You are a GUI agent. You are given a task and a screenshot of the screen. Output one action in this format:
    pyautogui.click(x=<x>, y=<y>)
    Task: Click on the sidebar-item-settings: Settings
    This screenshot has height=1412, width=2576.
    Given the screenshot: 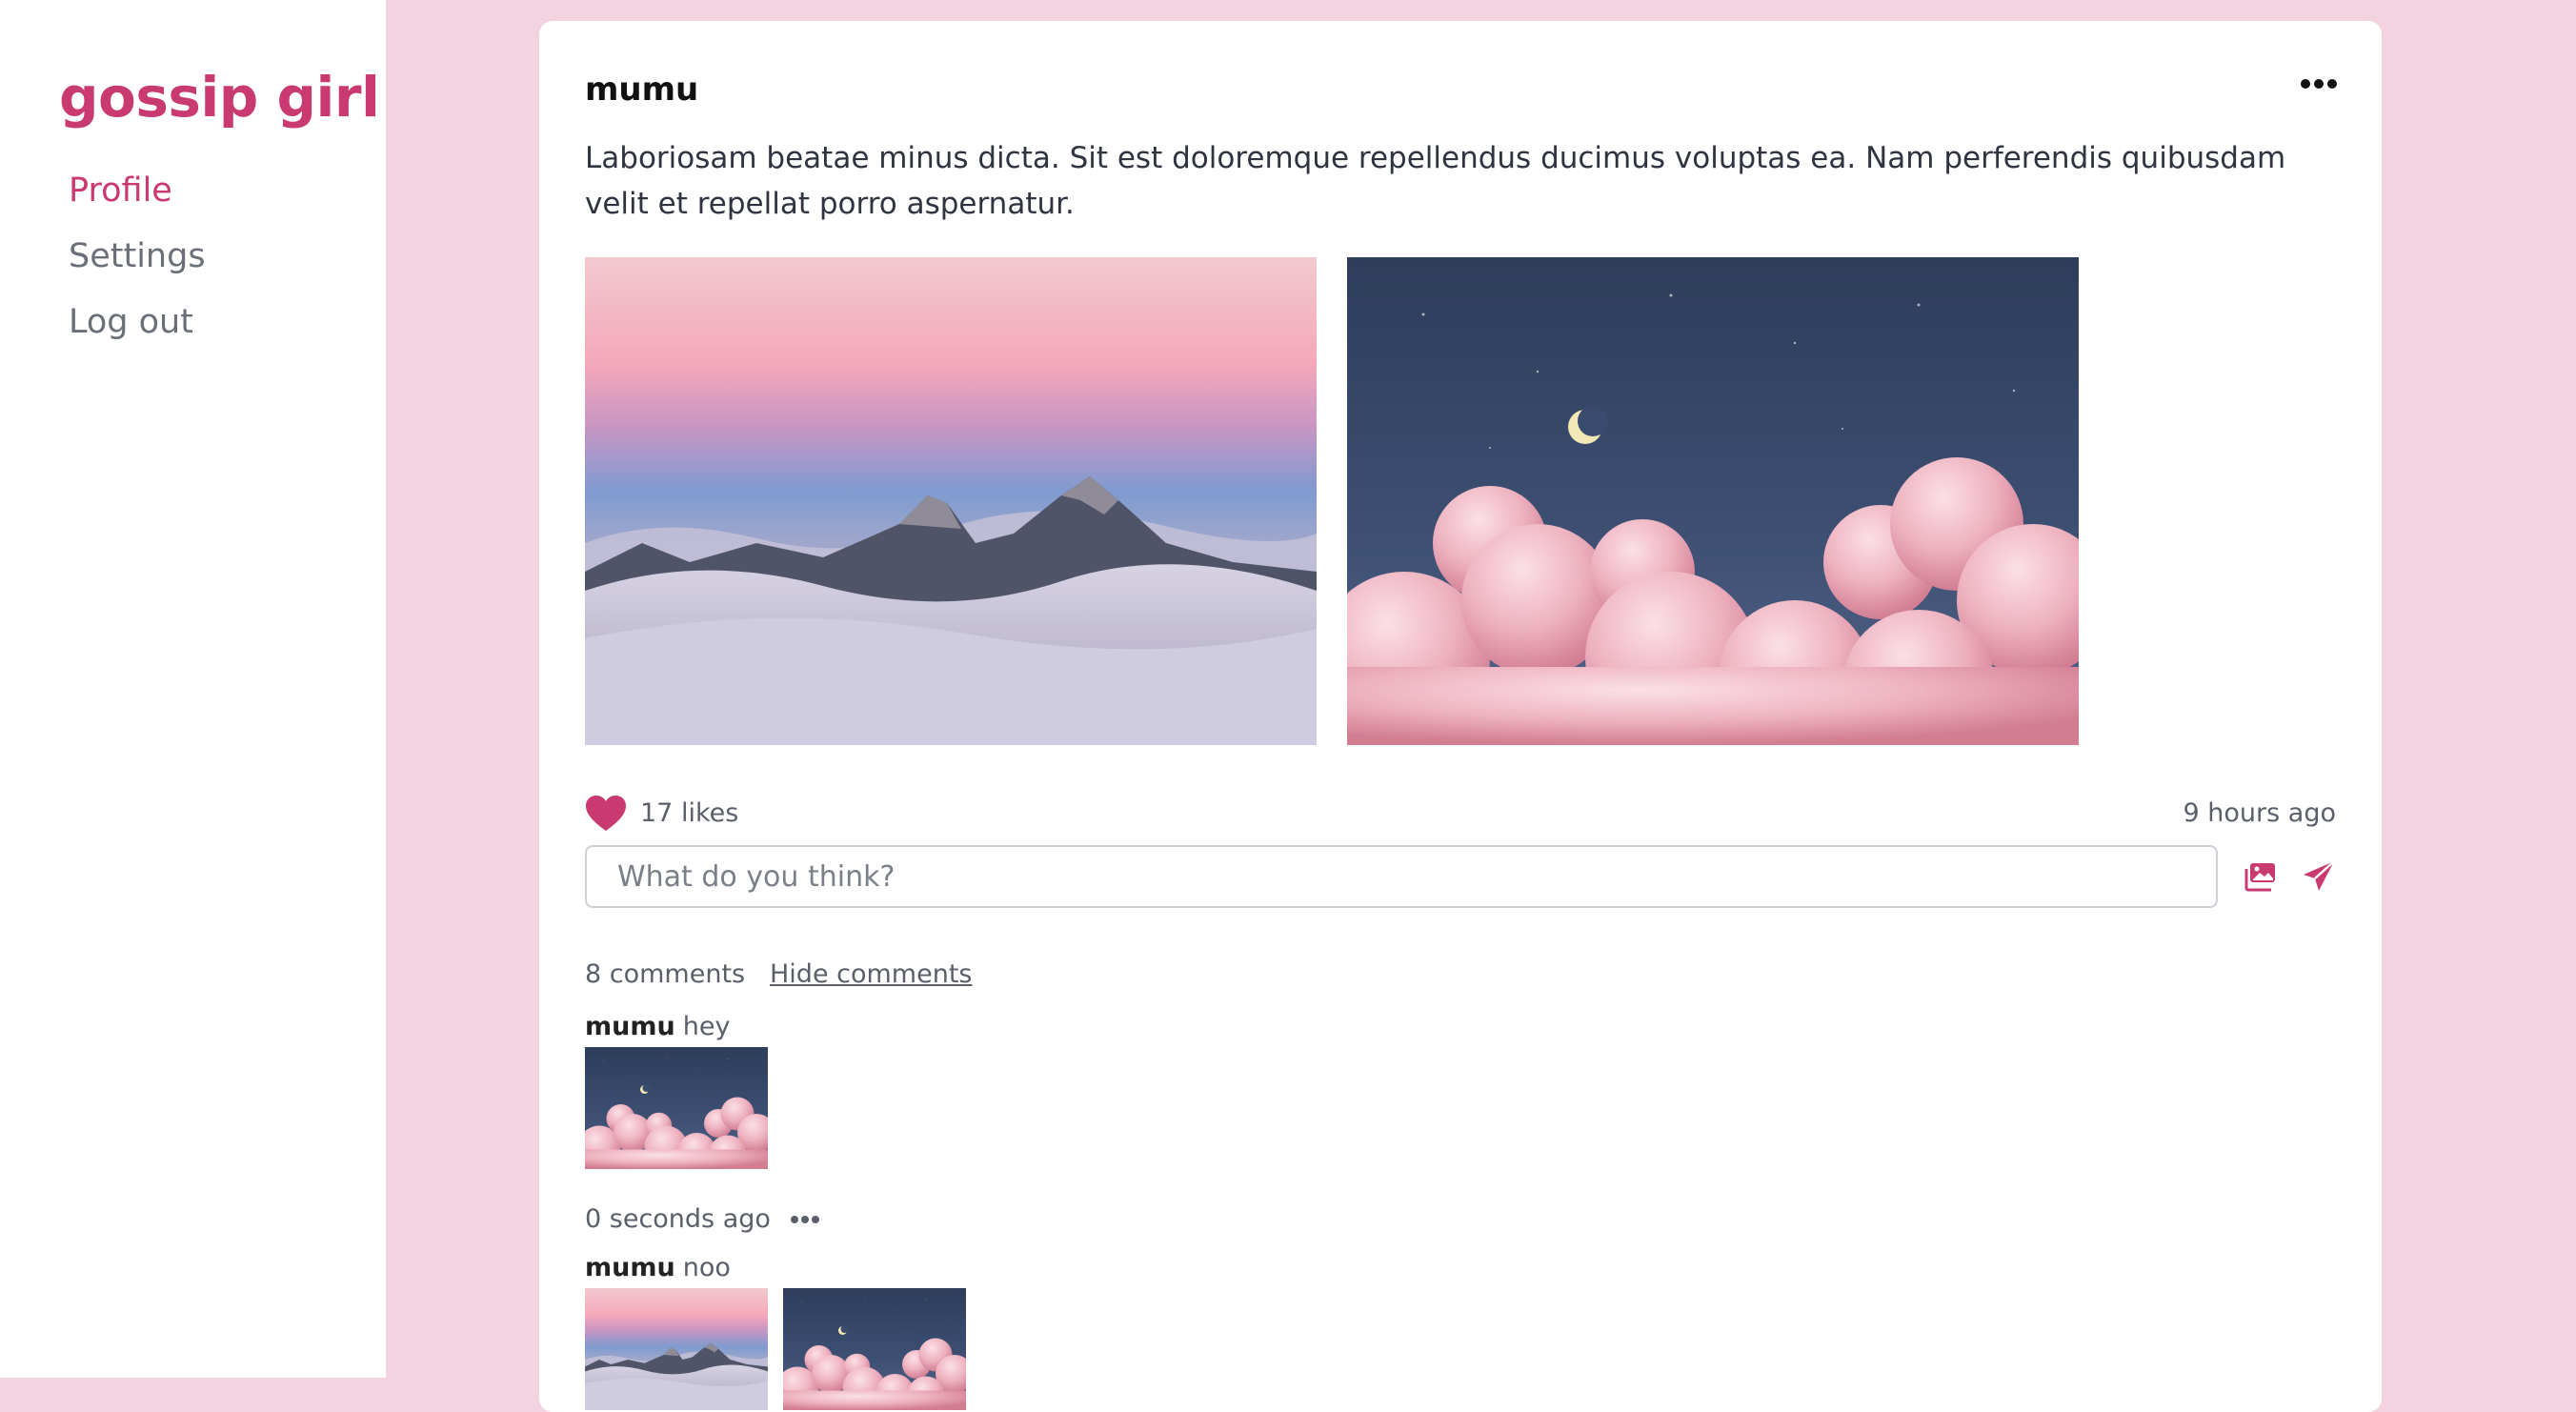 What is the action you would take?
    pyautogui.click(x=227, y=257)
    